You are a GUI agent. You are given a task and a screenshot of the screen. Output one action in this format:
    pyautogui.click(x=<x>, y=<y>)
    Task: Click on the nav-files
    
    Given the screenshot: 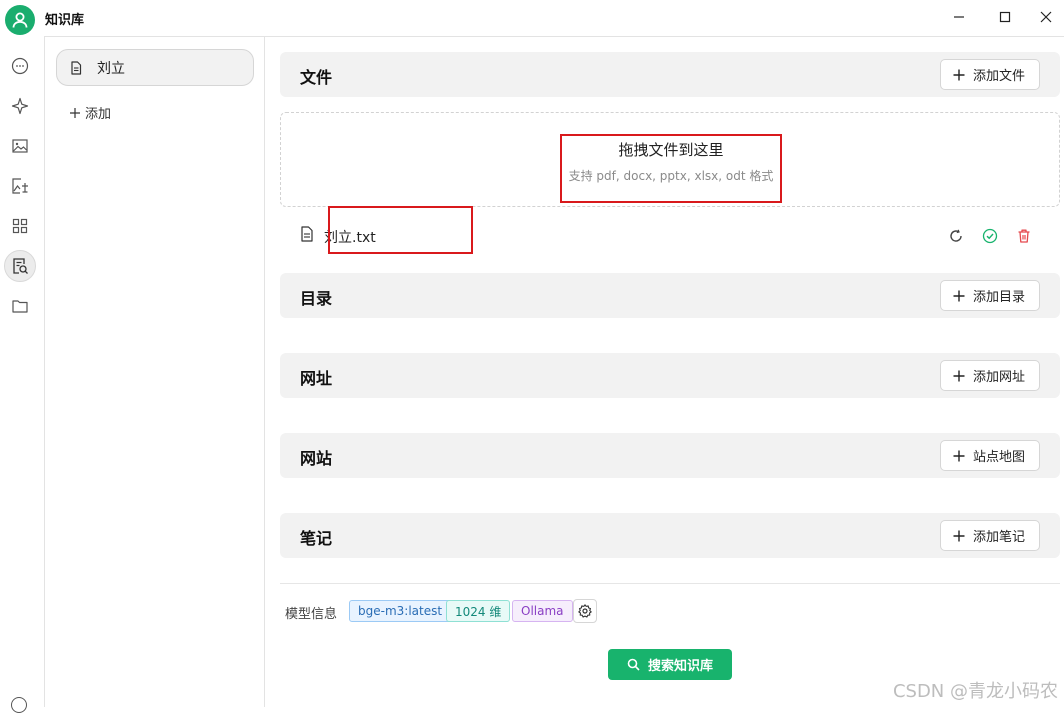 What is the action you would take?
    pyautogui.click(x=20, y=306)
    